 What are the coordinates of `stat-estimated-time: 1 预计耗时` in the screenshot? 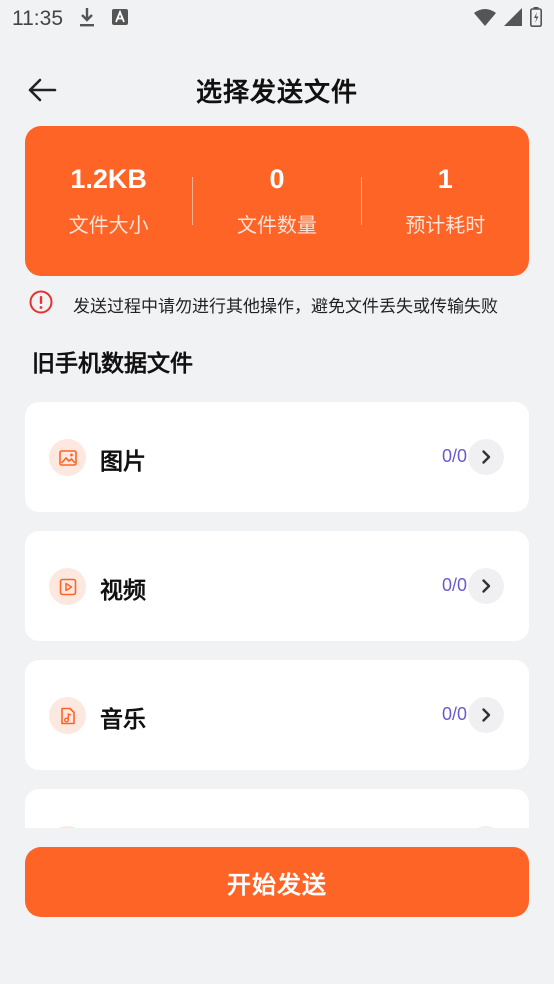 It's located at (445, 201).